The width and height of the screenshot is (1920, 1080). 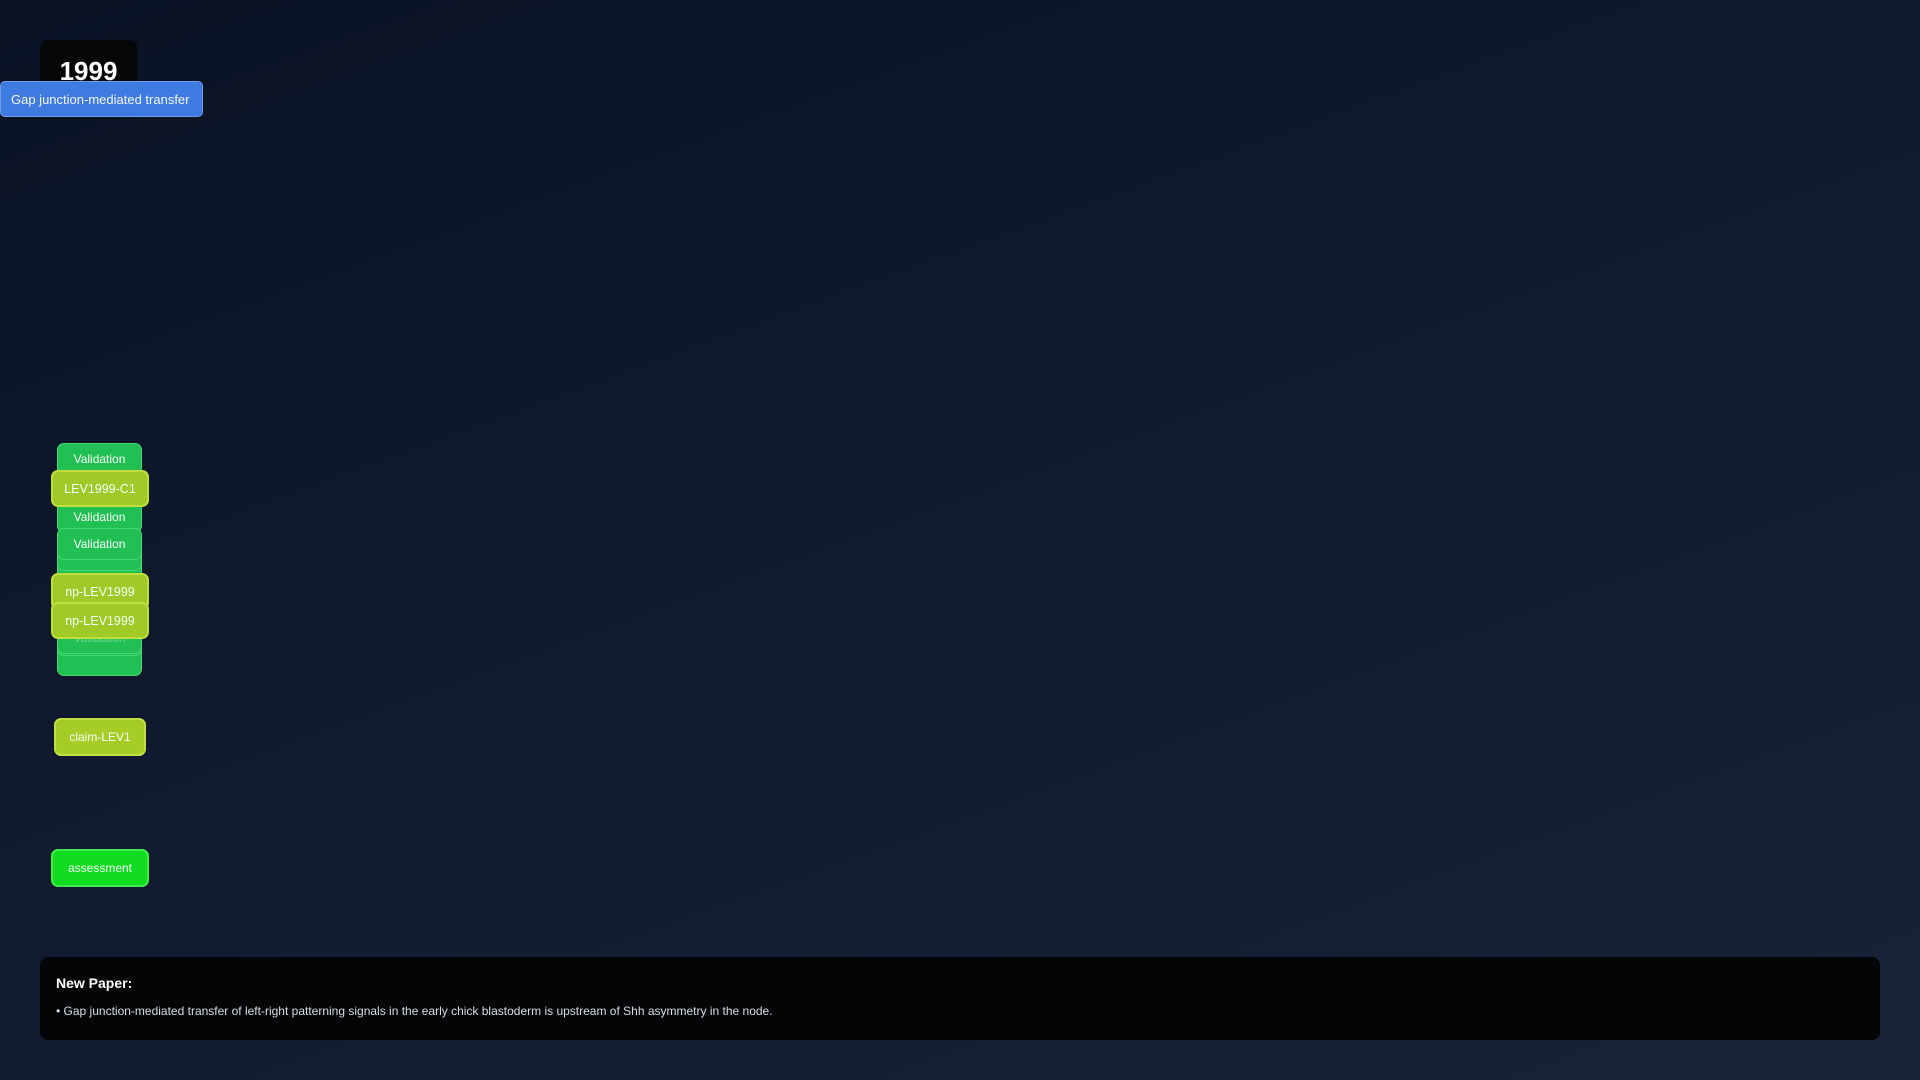 What do you see at coordinates (100, 868) in the screenshot?
I see `assessment-node: assessment` at bounding box center [100, 868].